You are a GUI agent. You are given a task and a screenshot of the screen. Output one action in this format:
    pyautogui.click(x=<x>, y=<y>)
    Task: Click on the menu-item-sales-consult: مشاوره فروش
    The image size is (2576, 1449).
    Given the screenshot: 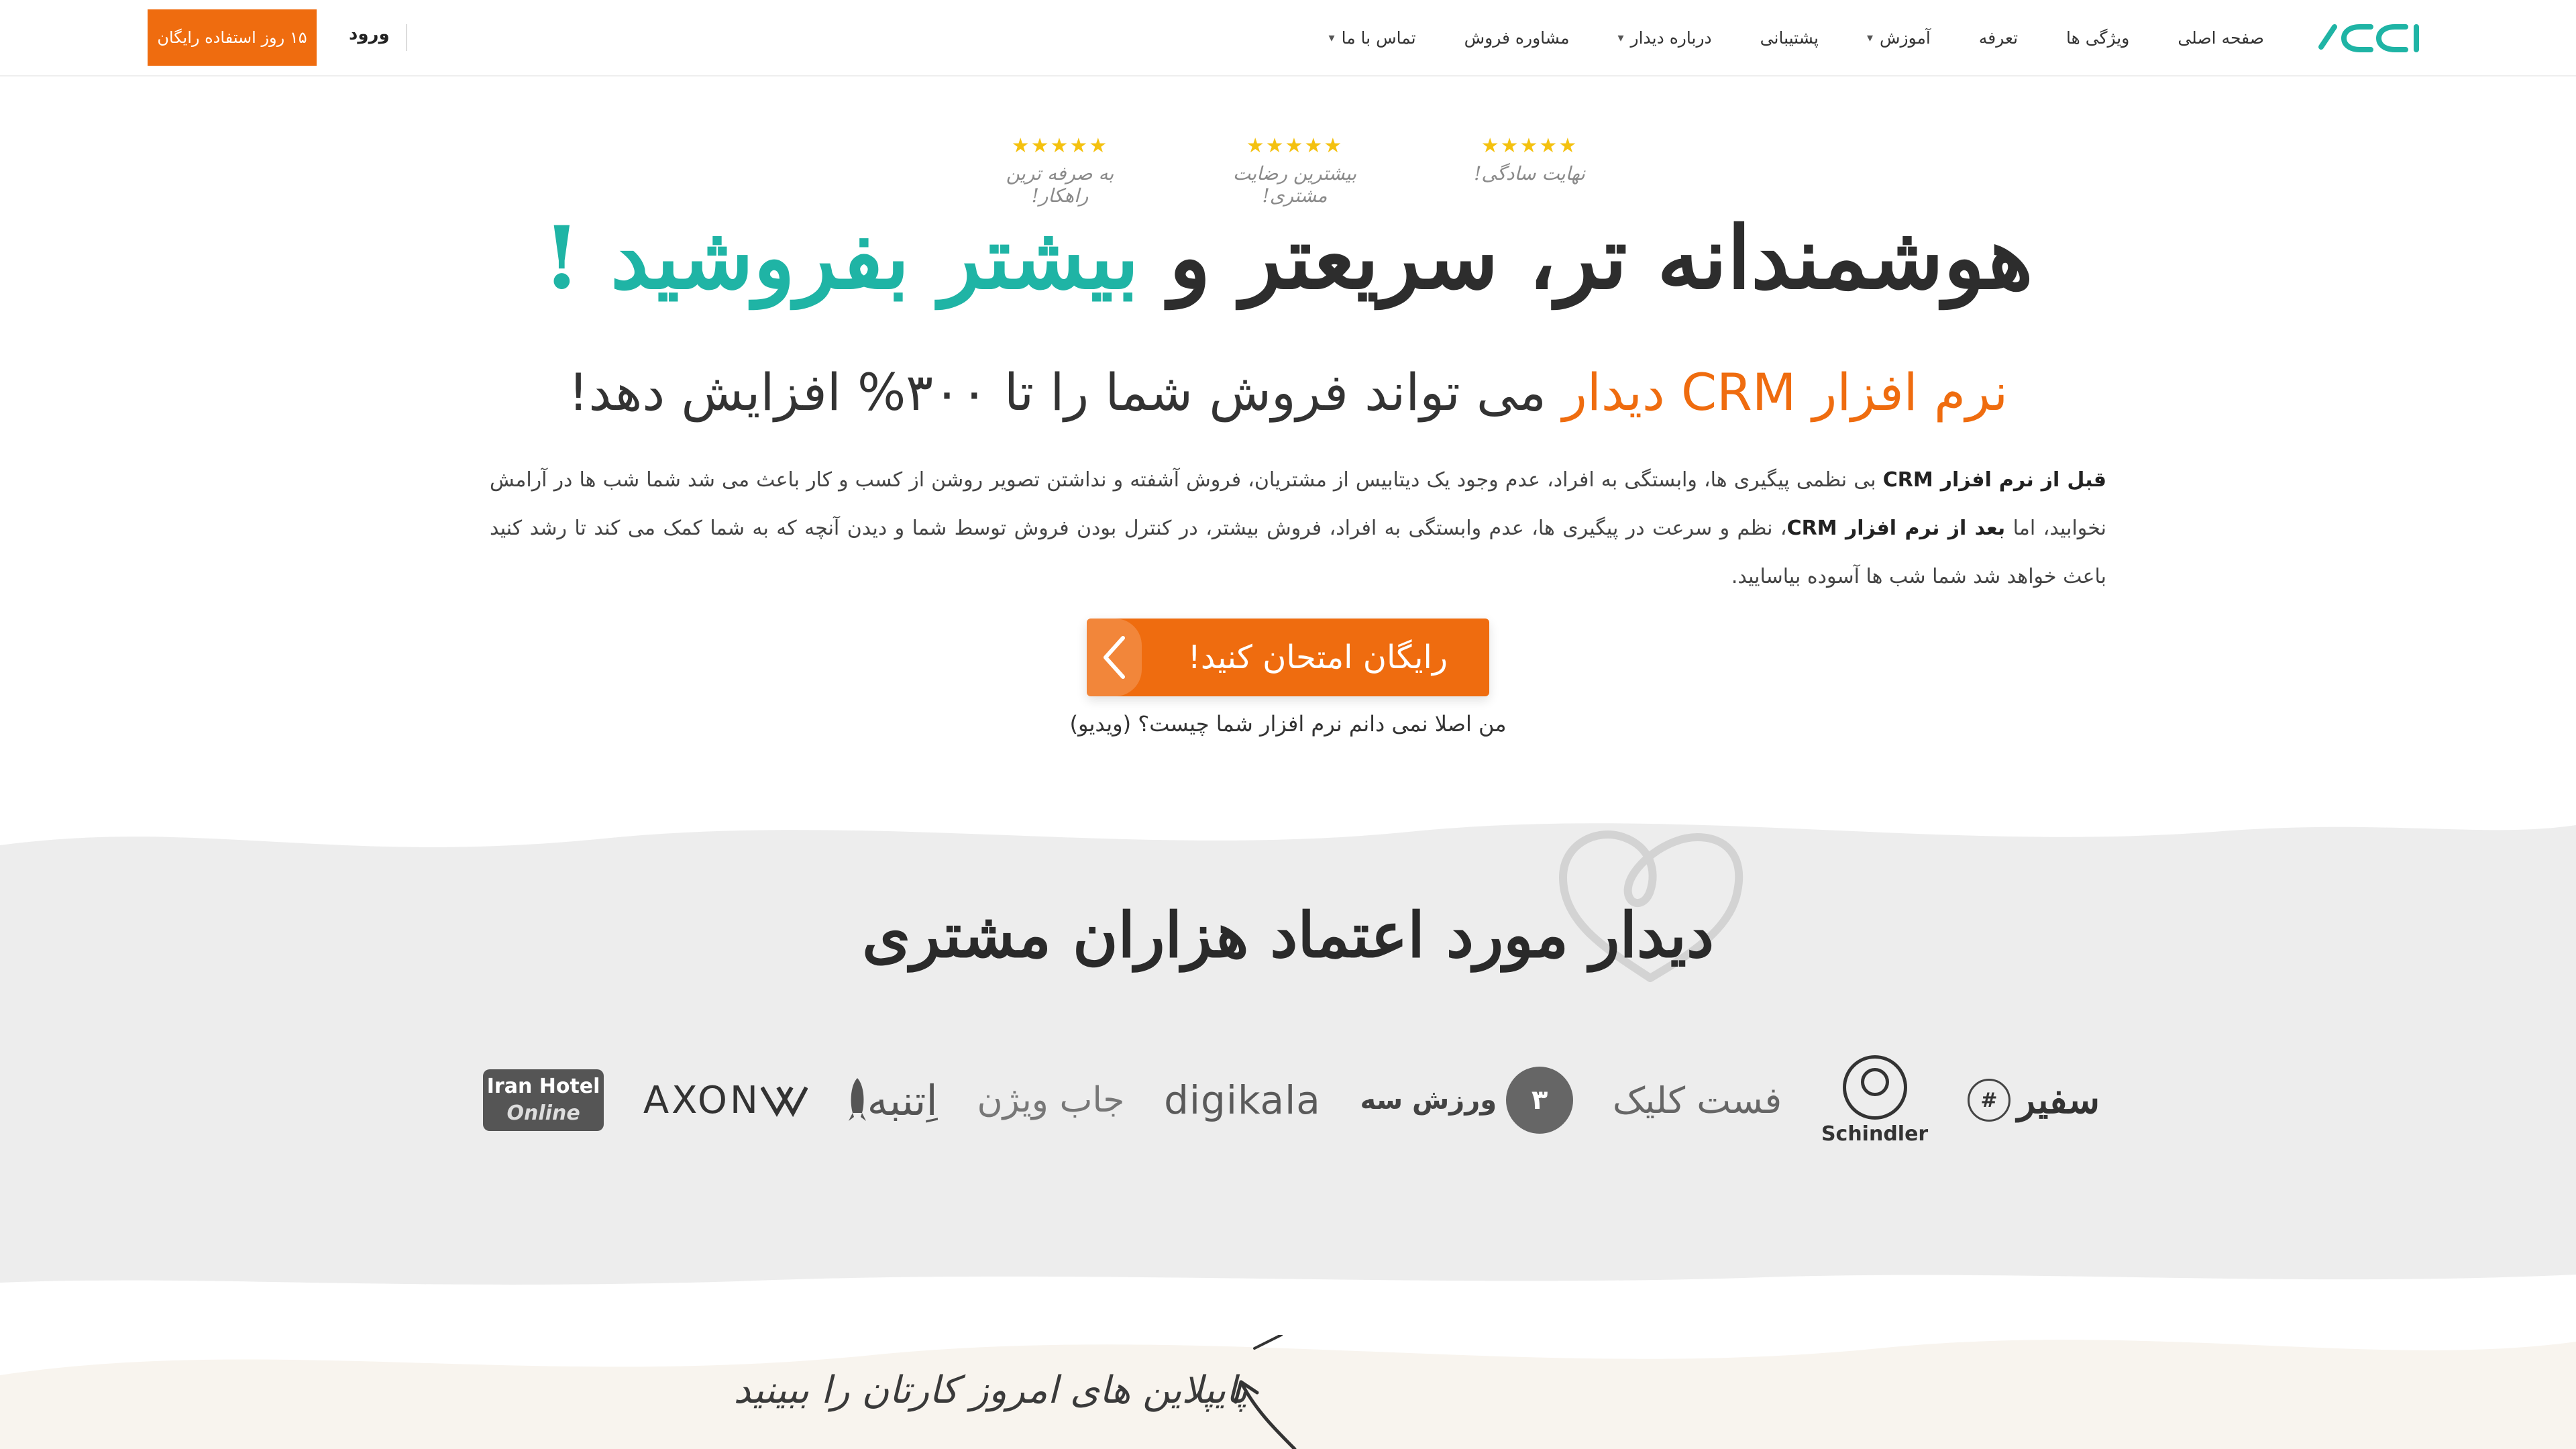 What is the action you would take?
    pyautogui.click(x=1517, y=38)
    